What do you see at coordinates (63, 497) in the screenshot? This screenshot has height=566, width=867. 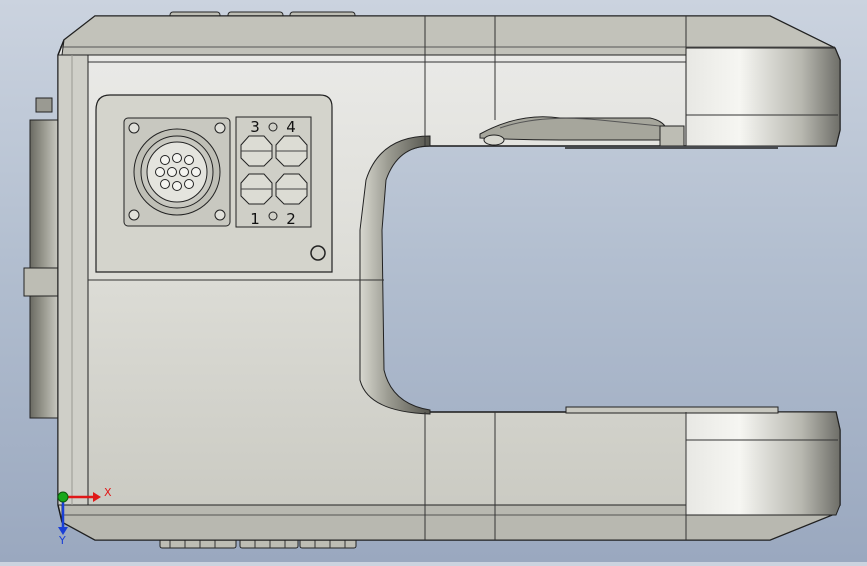 I see `triad-origin` at bounding box center [63, 497].